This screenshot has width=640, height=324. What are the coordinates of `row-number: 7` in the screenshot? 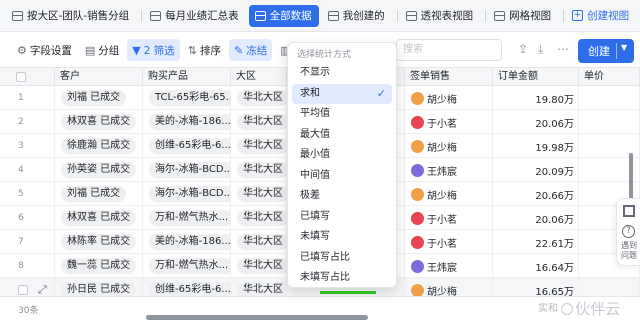 It's located at (27, 242).